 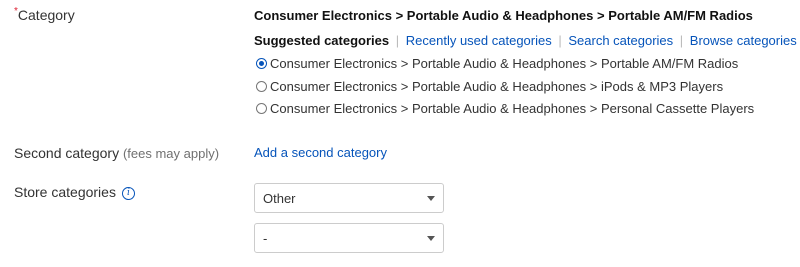 I want to click on info-icon: i, so click(x=128, y=193).